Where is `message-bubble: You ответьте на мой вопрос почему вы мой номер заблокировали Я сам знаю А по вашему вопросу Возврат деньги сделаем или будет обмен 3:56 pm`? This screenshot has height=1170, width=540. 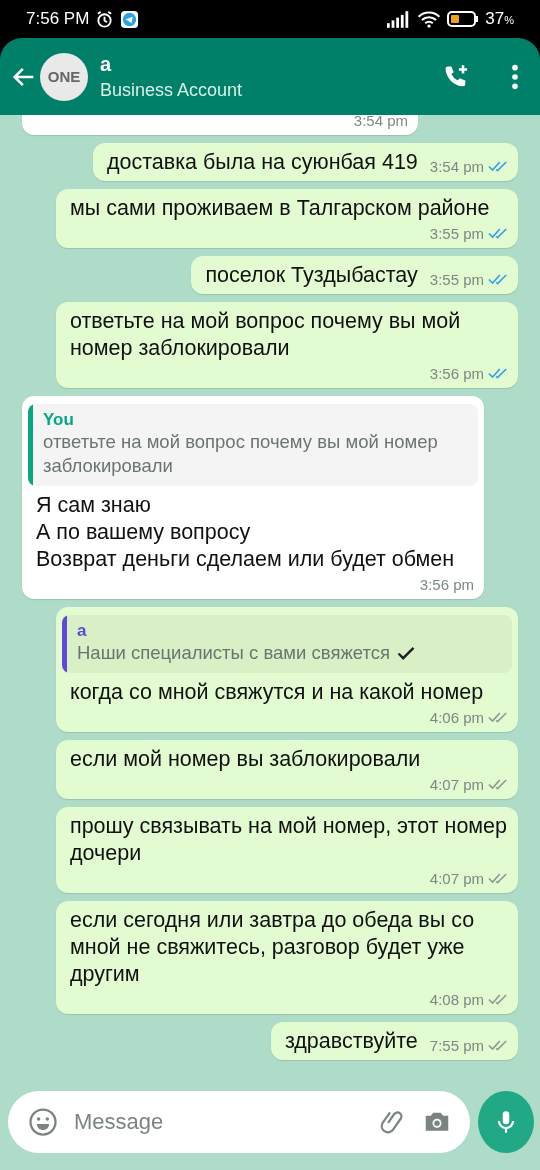 message-bubble: You ответьте на мой вопрос почему вы мой номер заблокировали Я сам знаю А по вашему вопросу Возврат деньги сделаем или будет обмен 3:56 pm is located at coordinates (253, 497).